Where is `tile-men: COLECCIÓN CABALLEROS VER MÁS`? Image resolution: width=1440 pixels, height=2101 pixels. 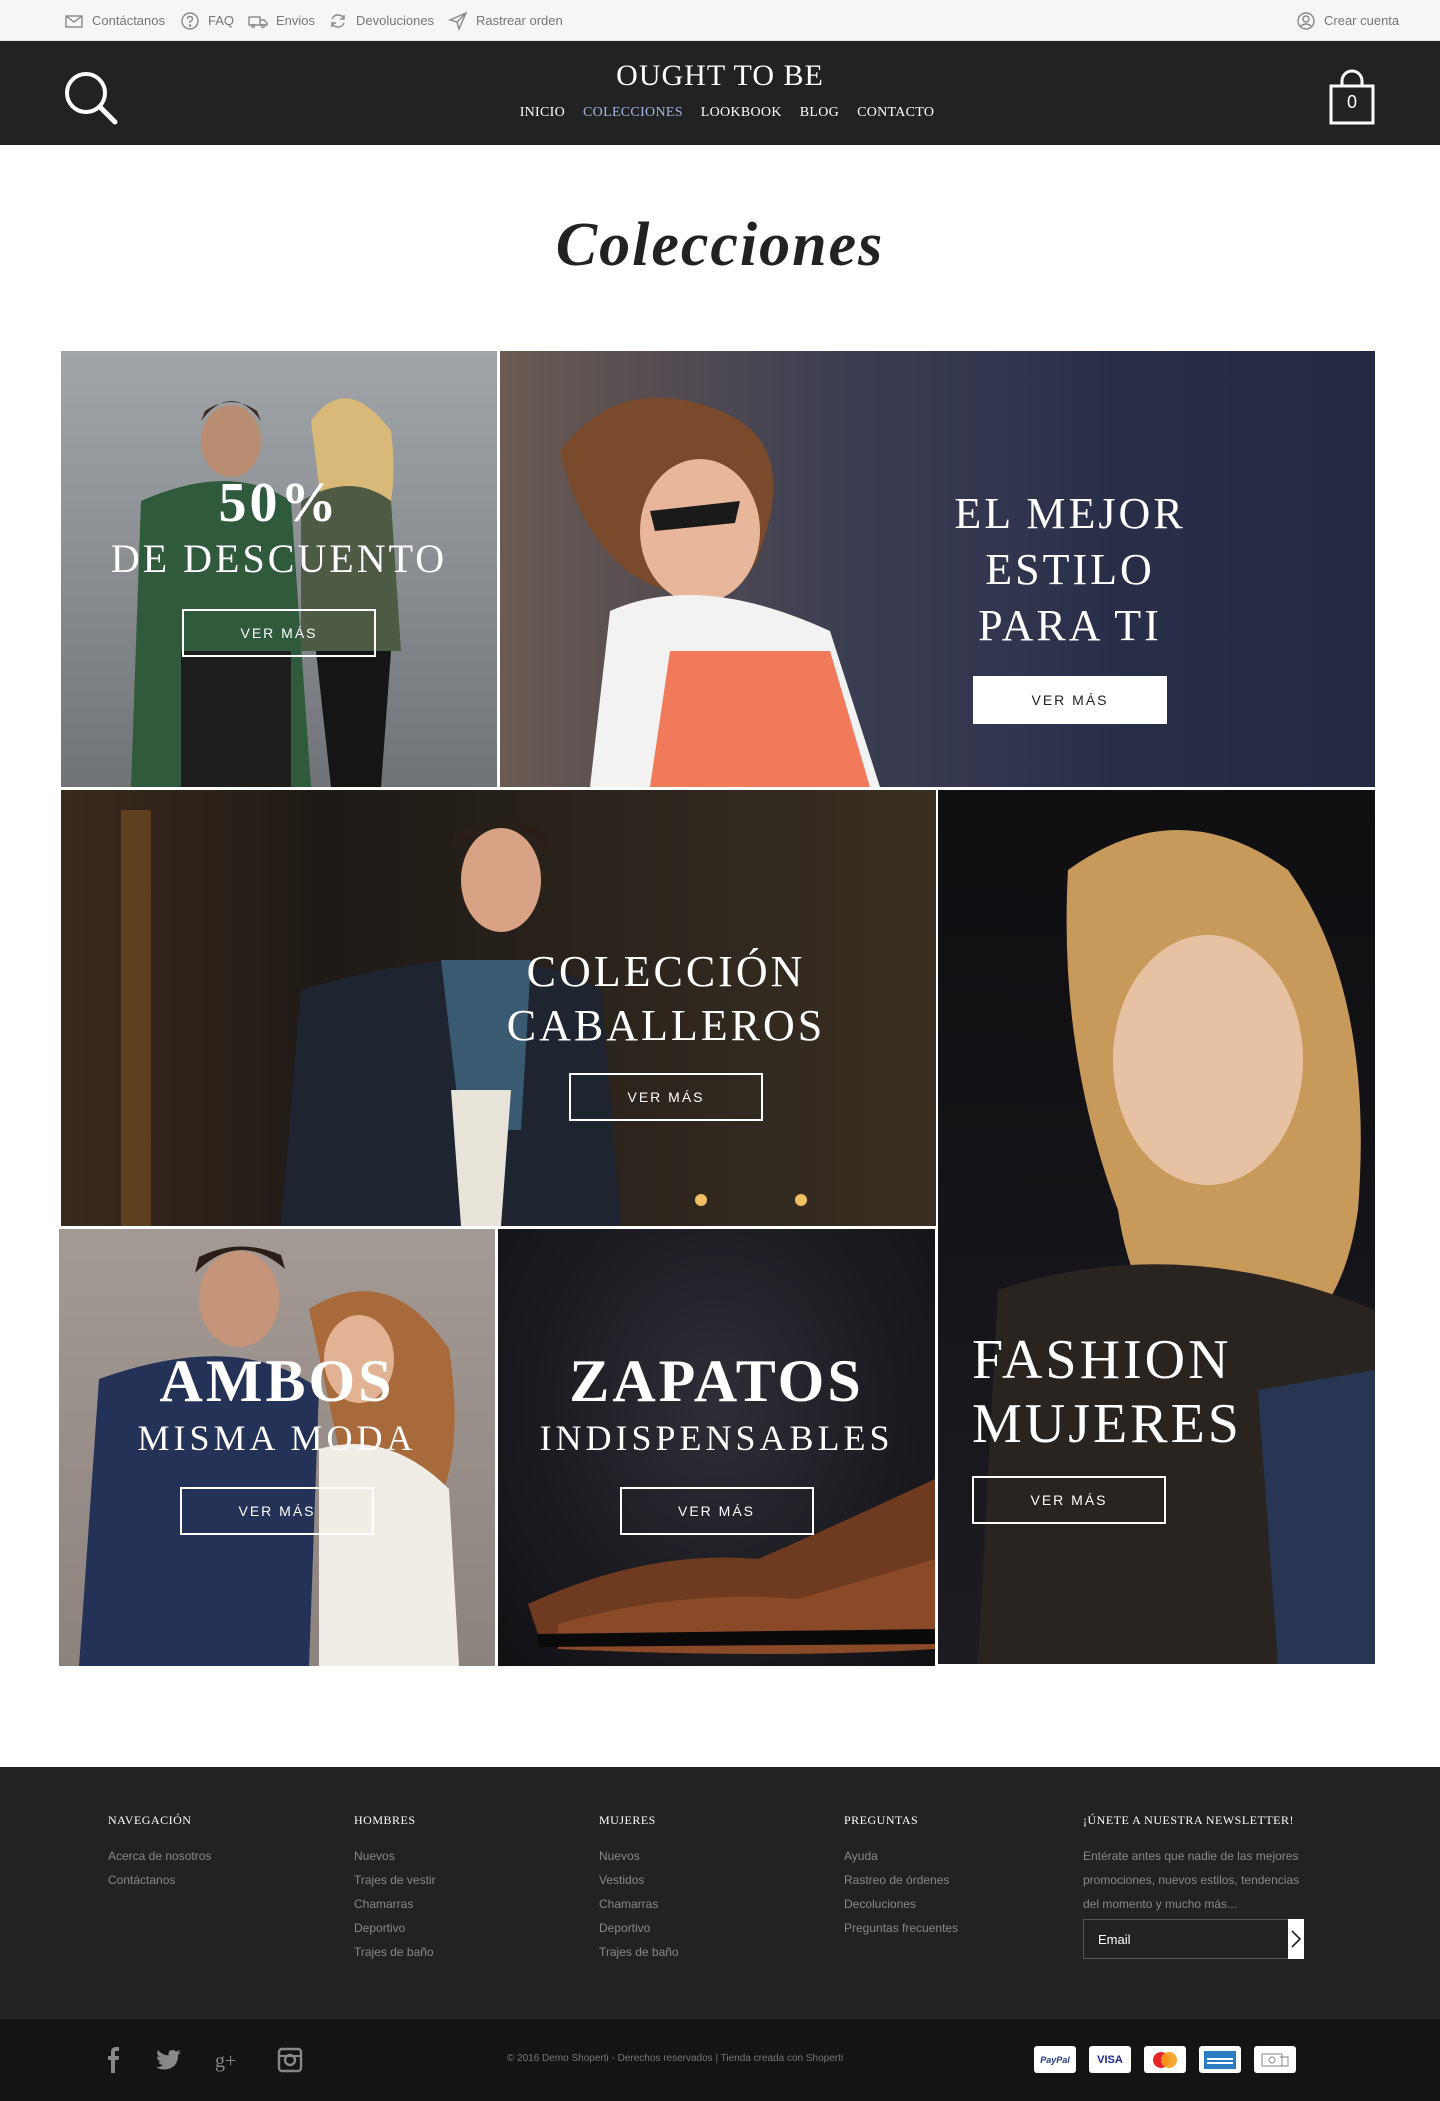
tile-men: COLECCIÓN CABALLEROS VER MÁS is located at coordinates (498, 1008).